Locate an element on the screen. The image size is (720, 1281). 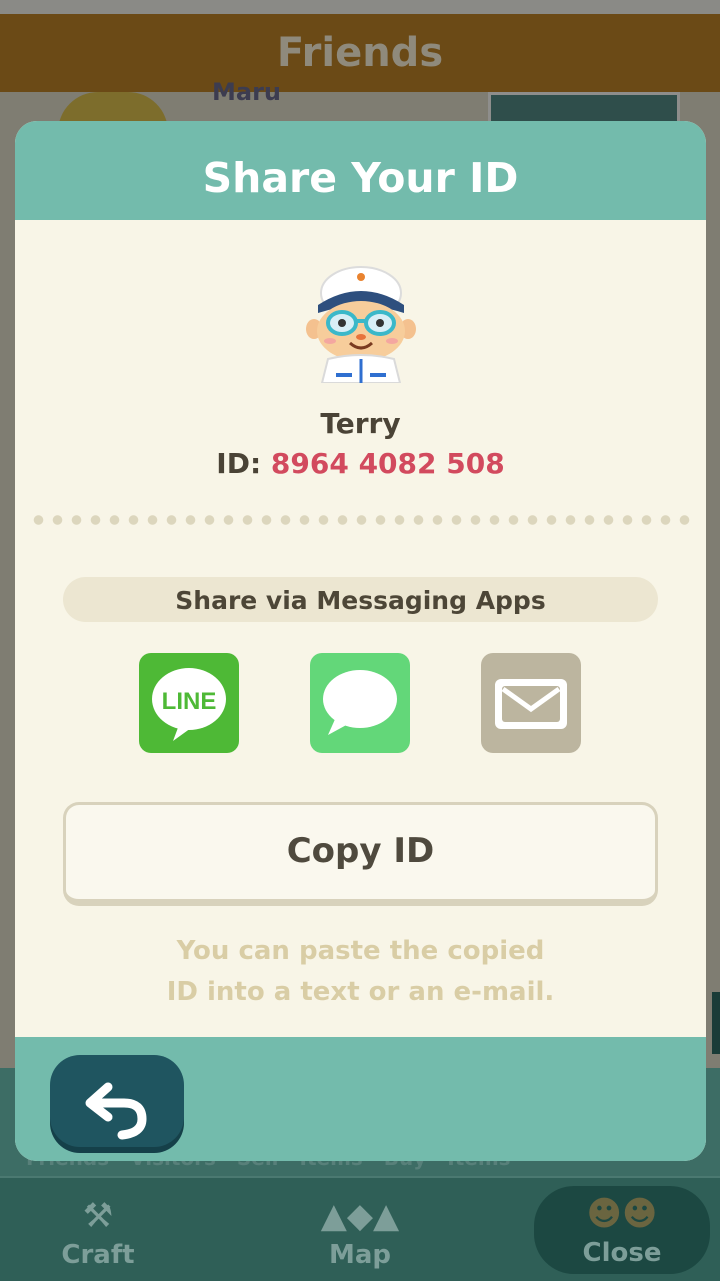
line-icon: LINE is located at coordinates (189, 704).